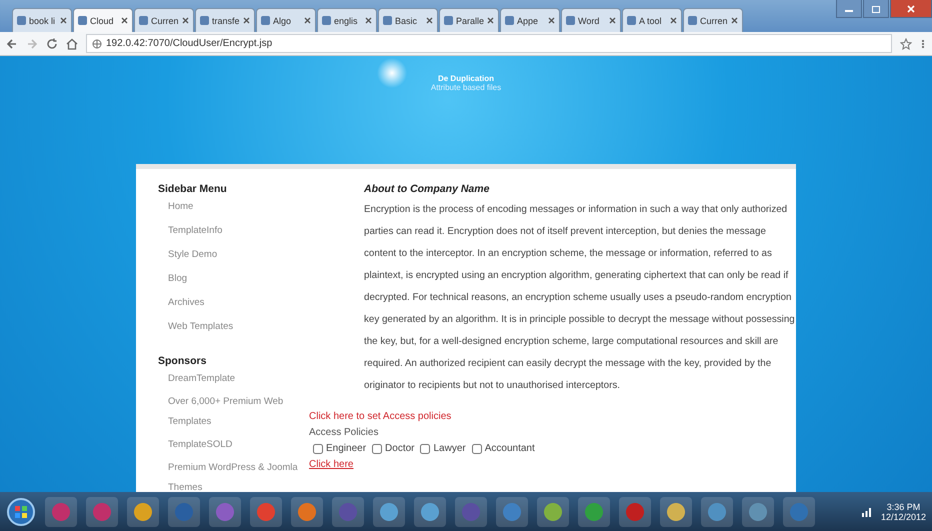 The height and width of the screenshot is (531, 932). I want to click on sponsors-heading: Sponsors, so click(183, 361).